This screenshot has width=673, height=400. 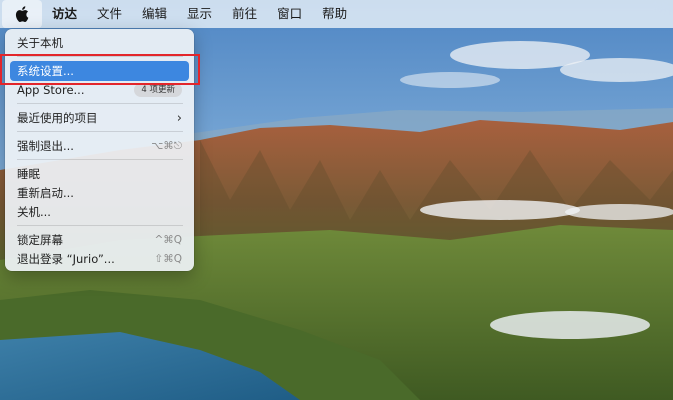 I want to click on menu-bar: 访达 文件 编辑 显示 前往 窗口 帮助, so click(x=336, y=14).